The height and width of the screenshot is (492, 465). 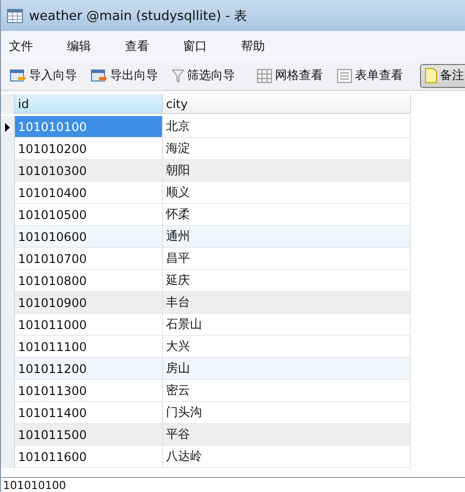 I want to click on table-cell: 101010100, so click(x=89, y=127).